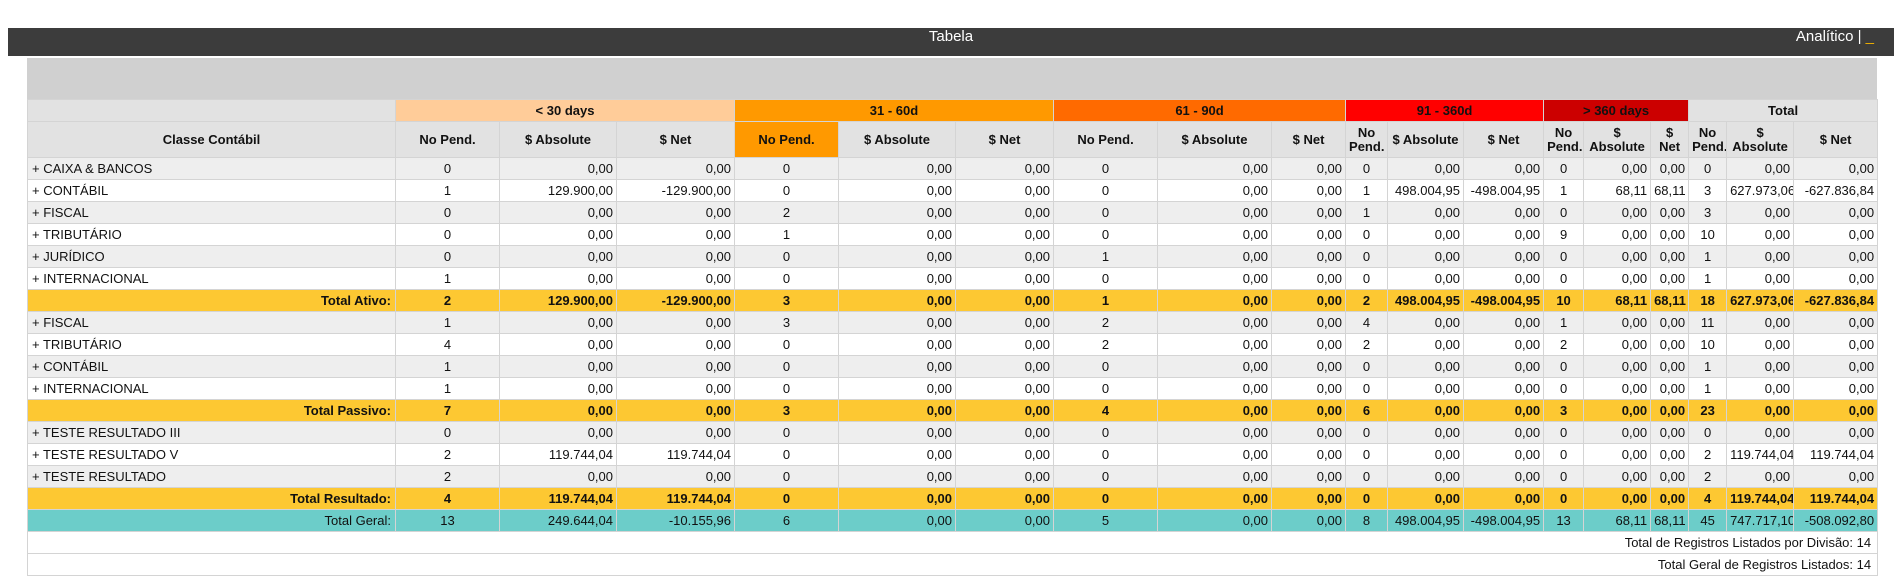 The image size is (1903, 576). Describe the element at coordinates (1426, 139) in the screenshot. I see `column-header-3-1: $ Absolute` at that location.